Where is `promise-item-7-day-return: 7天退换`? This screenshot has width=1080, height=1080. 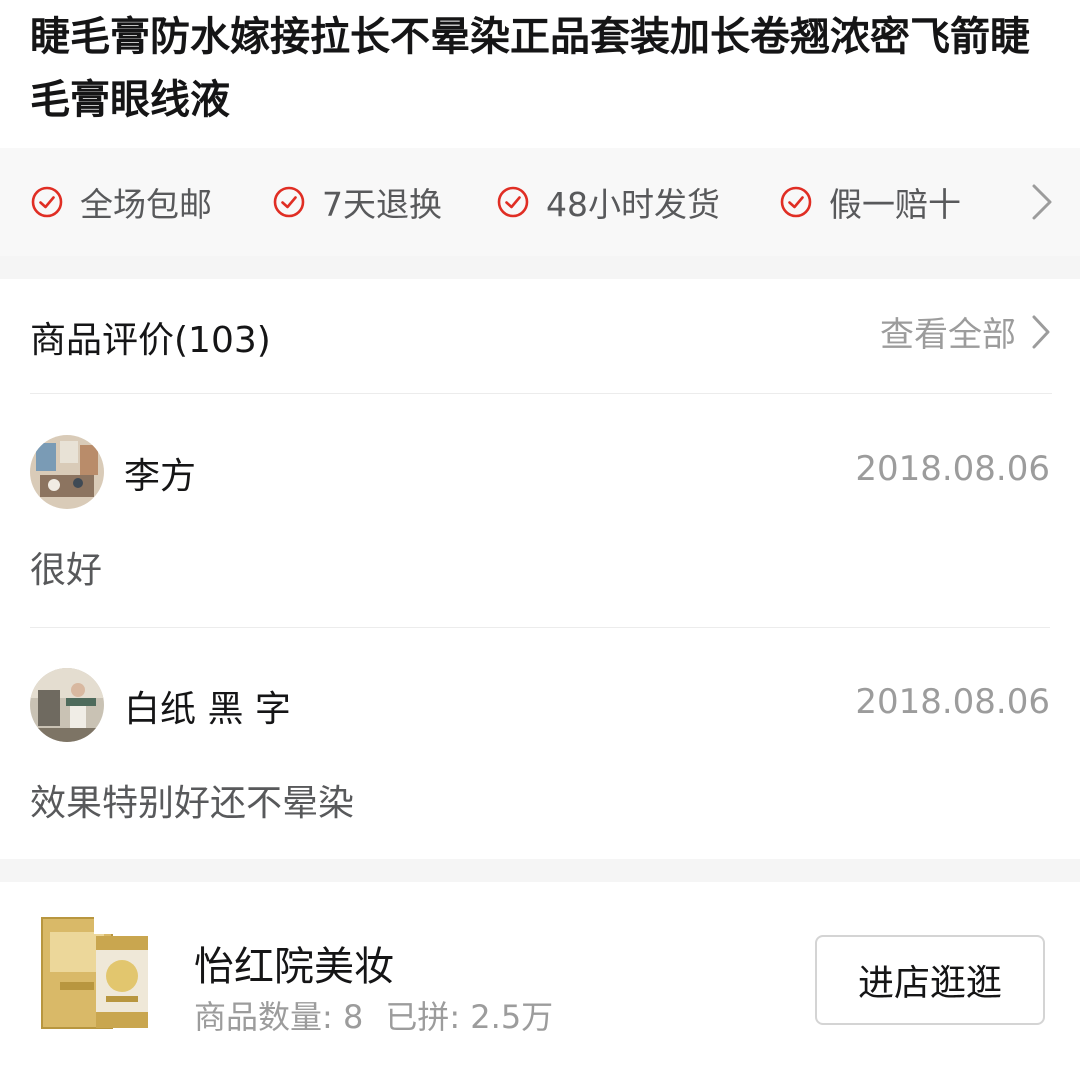
promise-item-7-day-return: 7天退换 is located at coordinates (357, 202).